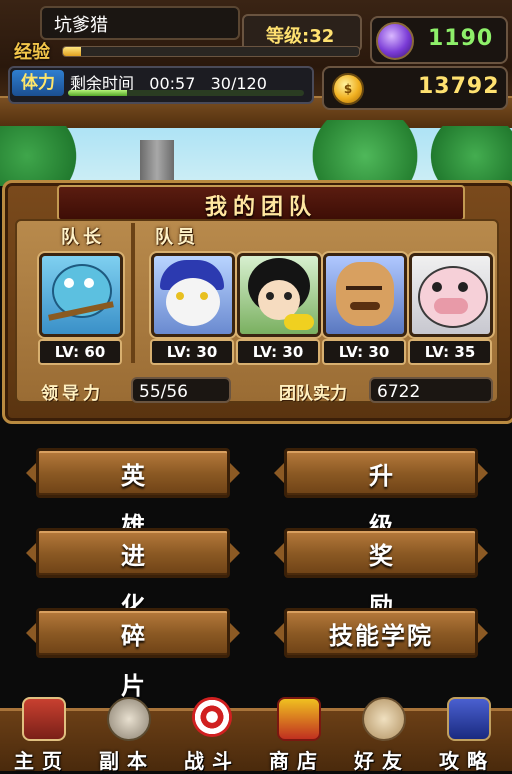  Describe the element at coordinates (348, 89) in the screenshot. I see `coin-icon: $` at that location.